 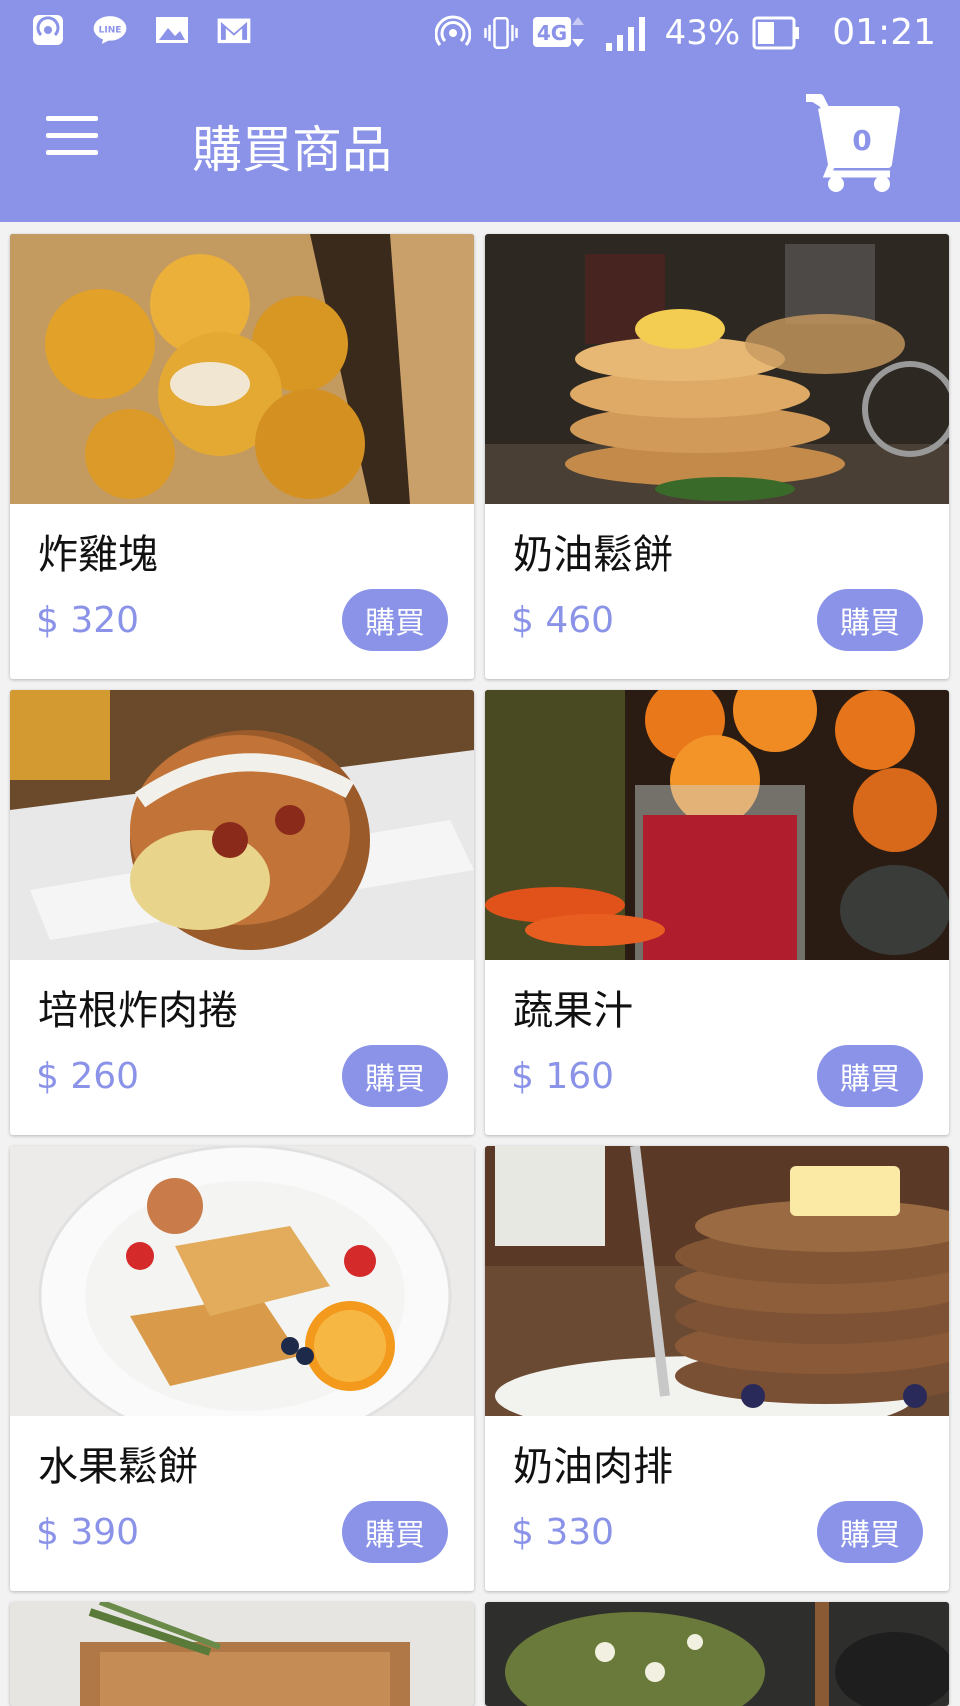 I want to click on toolbar: 購買商品 0, so click(x=480, y=147).